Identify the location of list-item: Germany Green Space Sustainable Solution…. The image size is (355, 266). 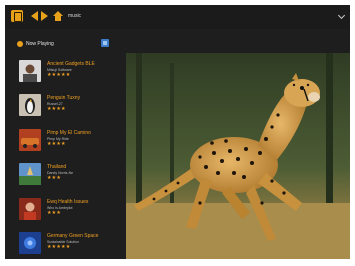
(69, 245).